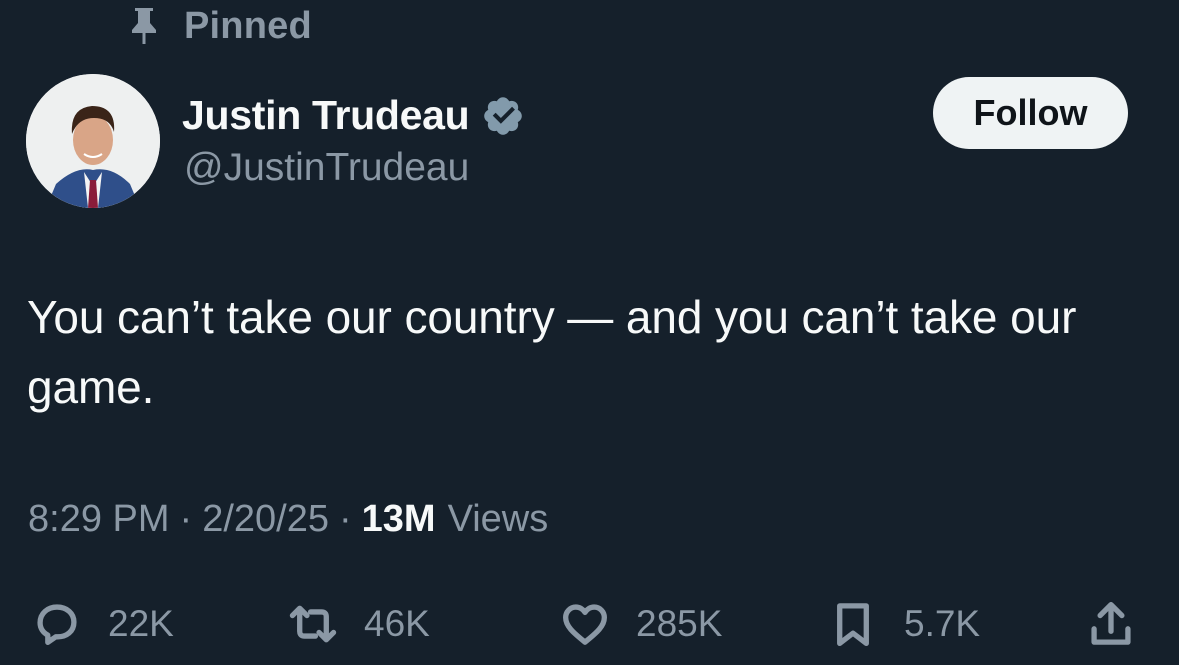 The image size is (1179, 665). I want to click on tweet-time: 8:29 PM, so click(99, 519).